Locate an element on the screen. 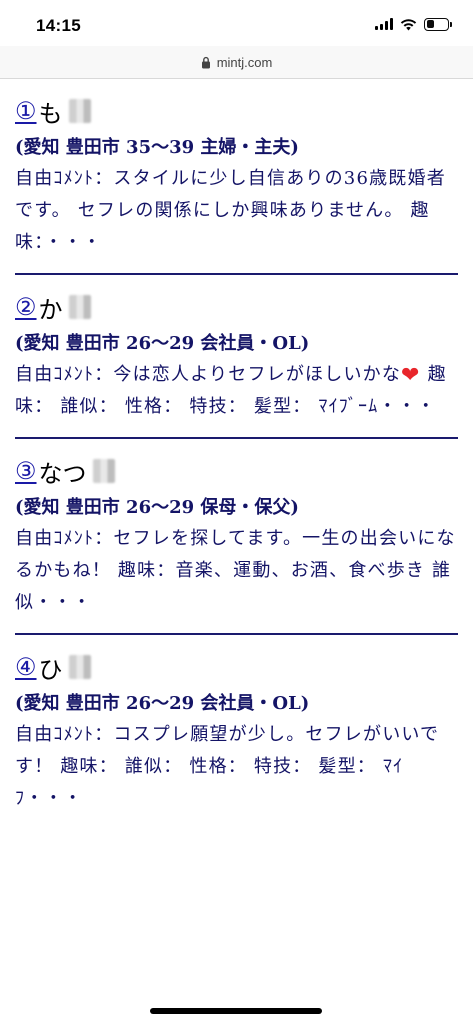 This screenshot has width=473, height=1024. profile-number-link: ② is located at coordinates (26, 307).